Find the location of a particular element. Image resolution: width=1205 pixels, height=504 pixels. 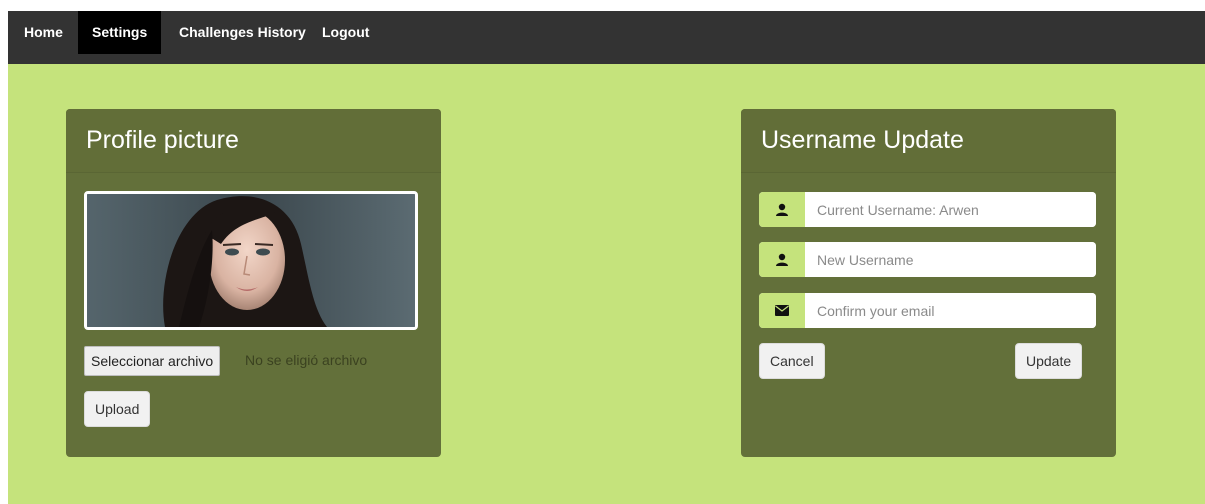

nav-logout: Logout is located at coordinates (345, 32).